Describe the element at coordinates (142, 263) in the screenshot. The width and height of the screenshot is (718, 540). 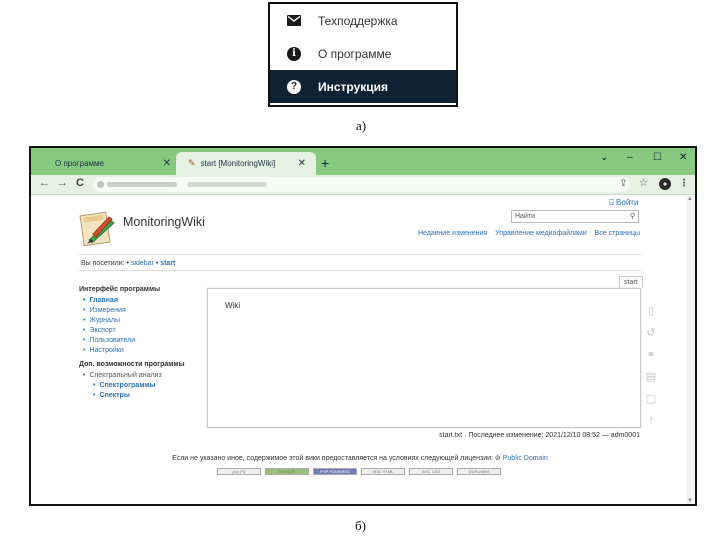
I see `breadcrumb-item-sidebar: sidebar` at that location.